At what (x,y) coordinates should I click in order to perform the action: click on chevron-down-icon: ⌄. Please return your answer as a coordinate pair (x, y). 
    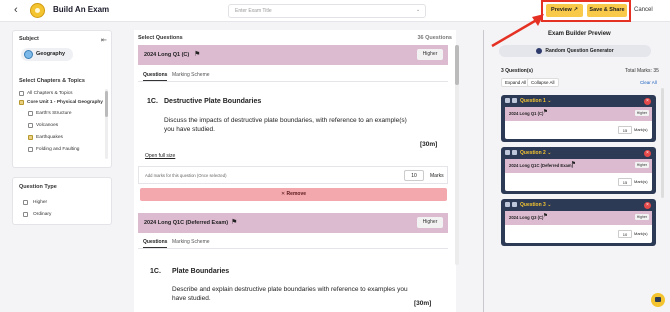
    Looking at the image, I should click on (418, 10).